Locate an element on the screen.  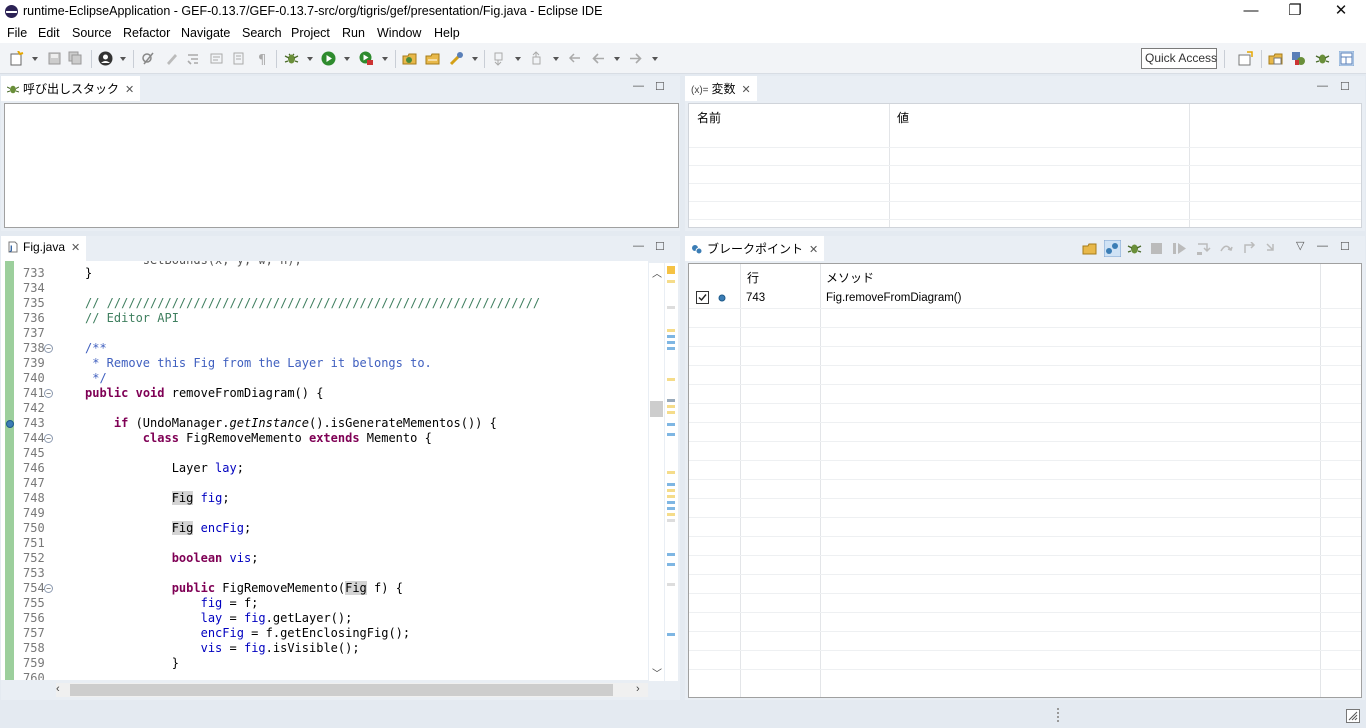
toggle-block-icon is located at coordinates (216, 58).